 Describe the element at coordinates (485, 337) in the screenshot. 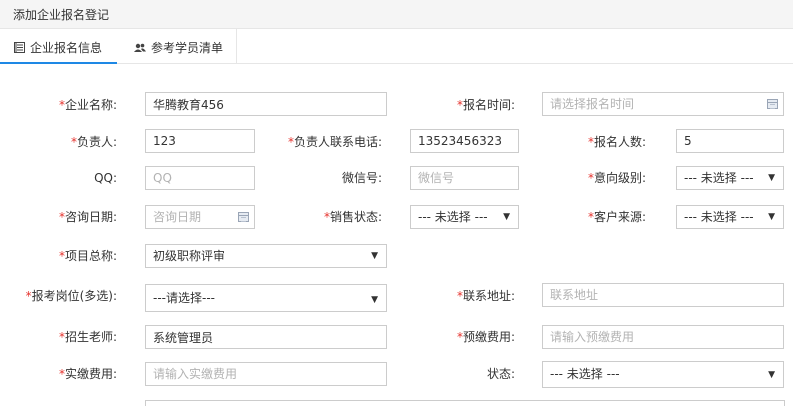

I see `prepaid-fee-label: *预缴费用:` at that location.